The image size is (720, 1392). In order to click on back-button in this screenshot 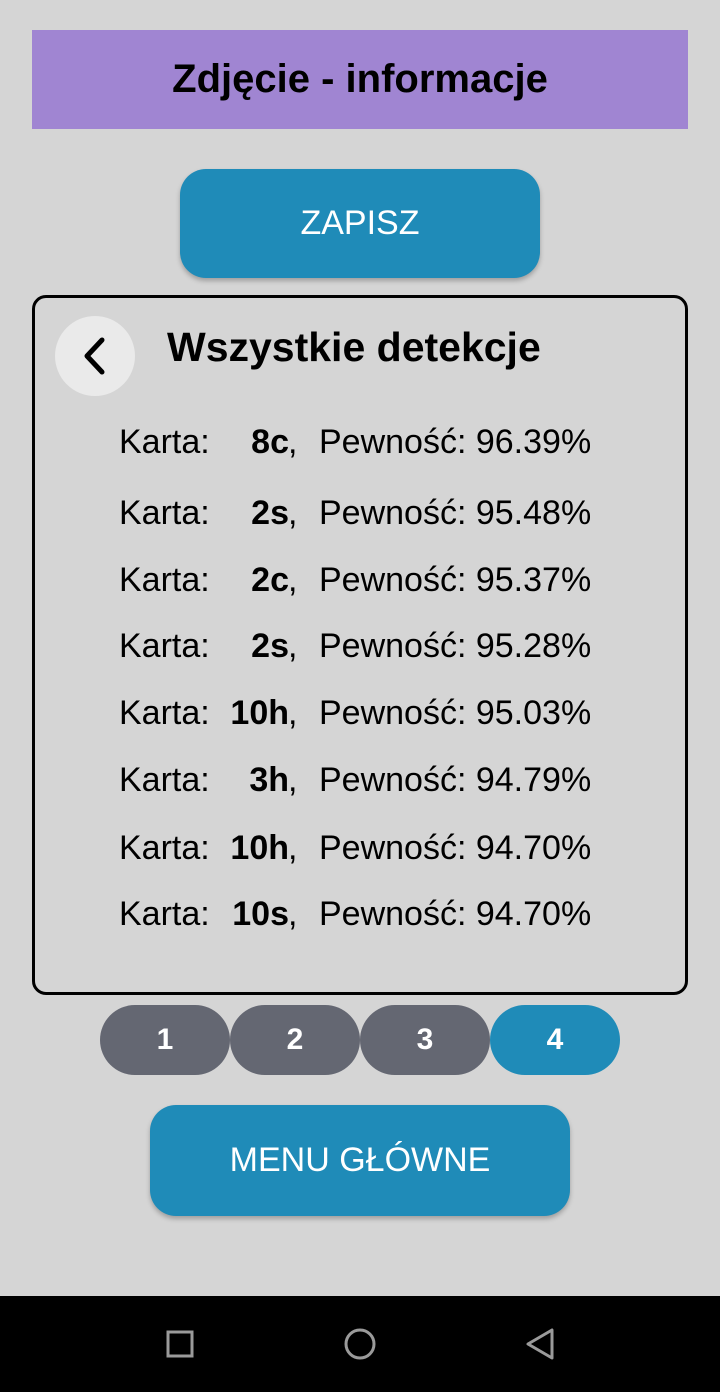, I will do `click(95, 356)`.